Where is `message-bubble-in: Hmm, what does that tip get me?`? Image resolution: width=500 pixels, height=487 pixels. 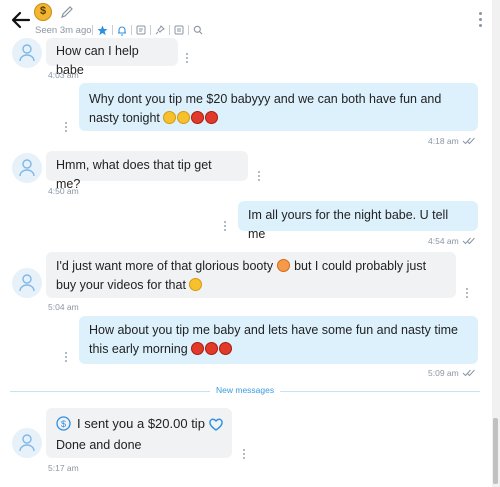 message-bubble-in: Hmm, what does that tip get me? is located at coordinates (147, 171).